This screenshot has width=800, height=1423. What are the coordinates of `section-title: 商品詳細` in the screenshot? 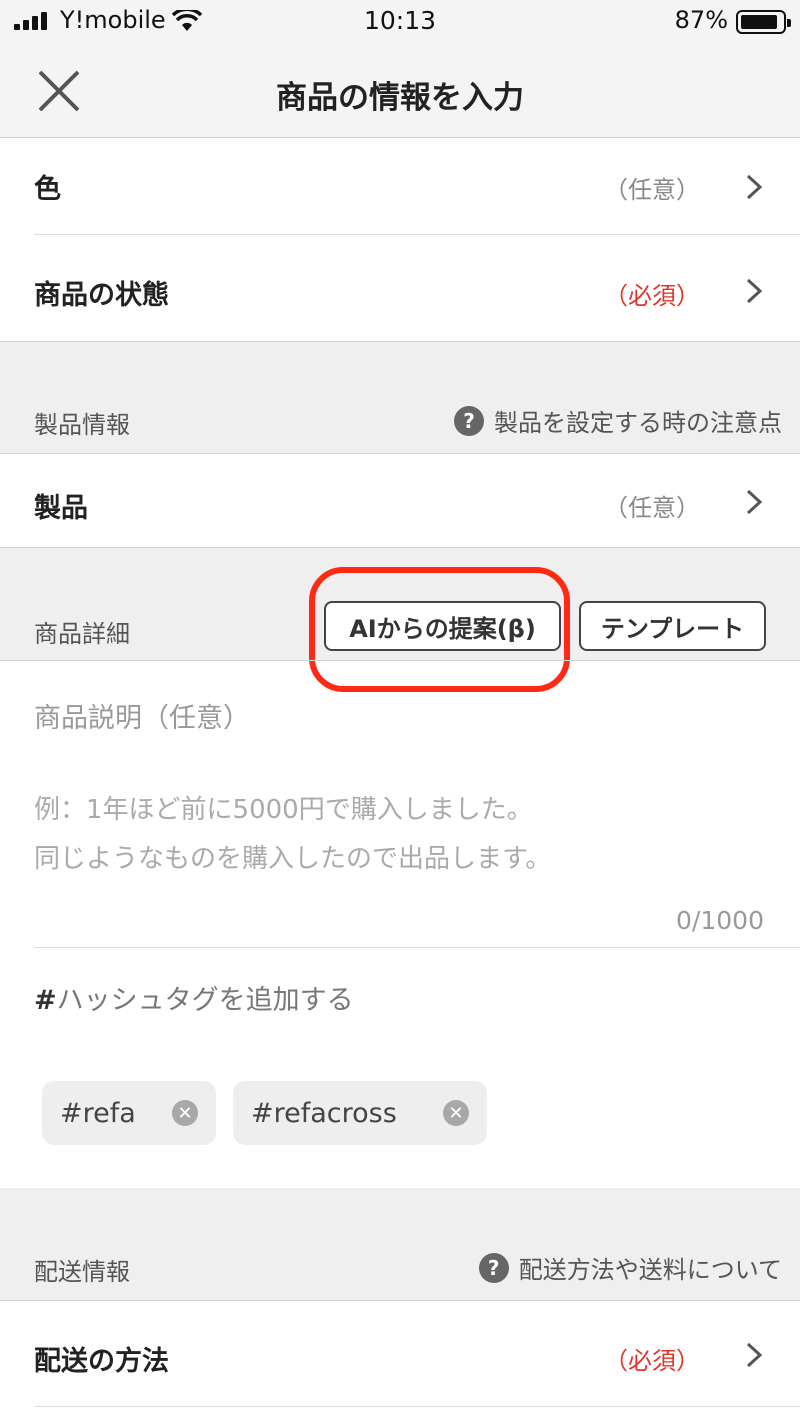 It's located at (82, 634).